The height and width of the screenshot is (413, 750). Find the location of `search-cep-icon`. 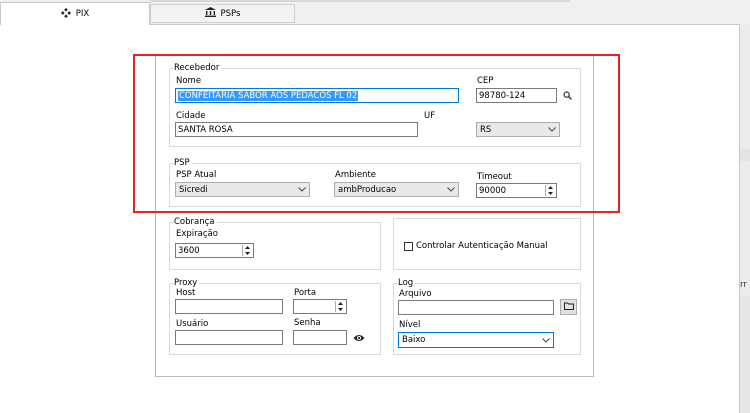

search-cep-icon is located at coordinates (567, 95).